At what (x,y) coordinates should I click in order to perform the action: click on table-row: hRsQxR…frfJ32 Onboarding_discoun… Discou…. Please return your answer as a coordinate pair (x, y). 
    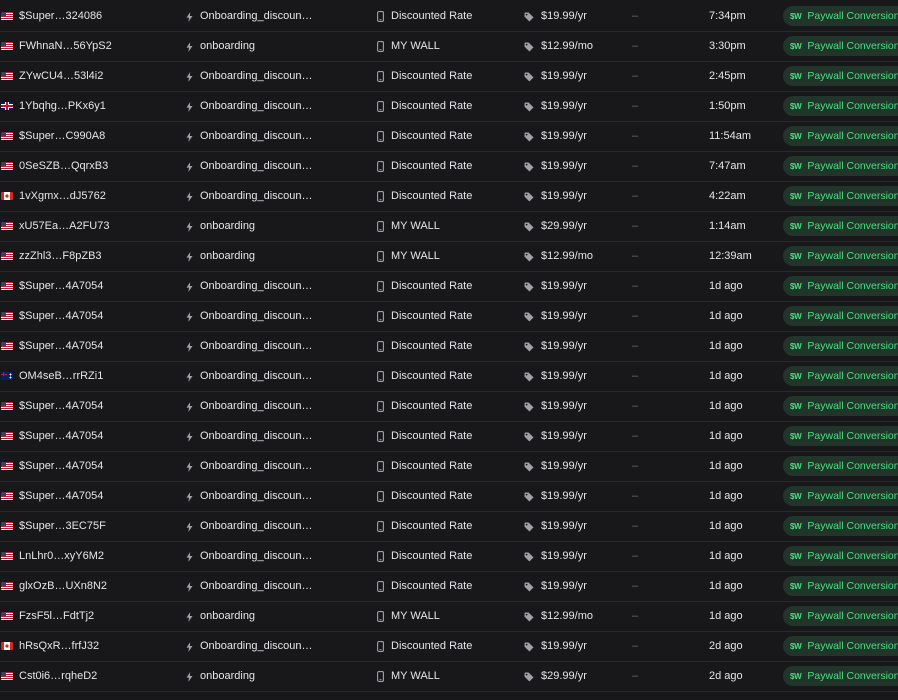
    Looking at the image, I should click on (449, 647).